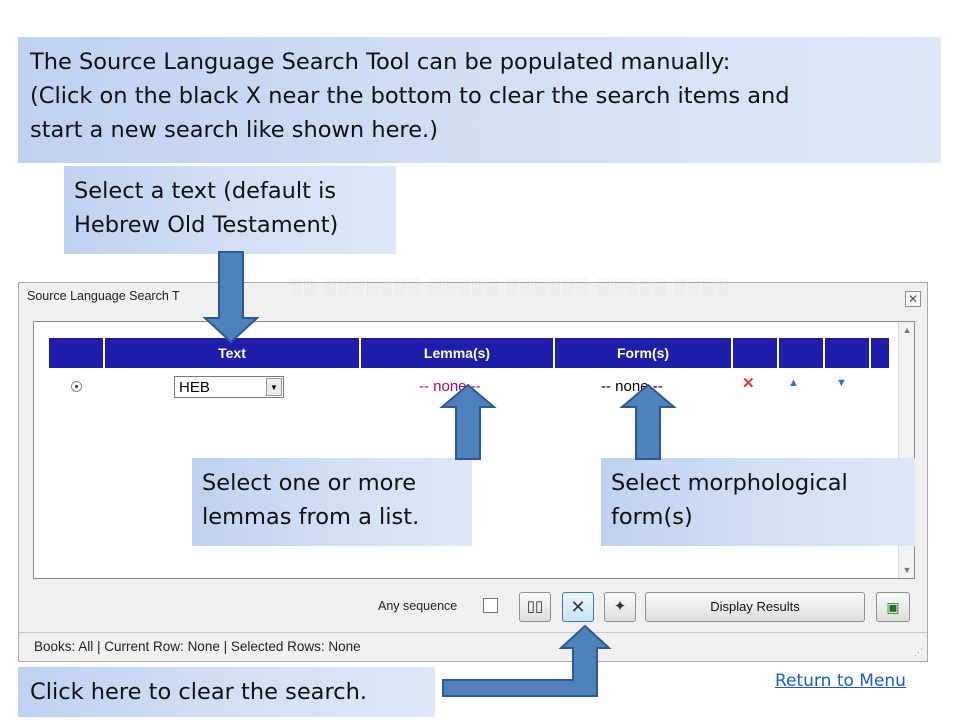 This screenshot has height=720, width=960. I want to click on header-down-col, so click(848, 353).